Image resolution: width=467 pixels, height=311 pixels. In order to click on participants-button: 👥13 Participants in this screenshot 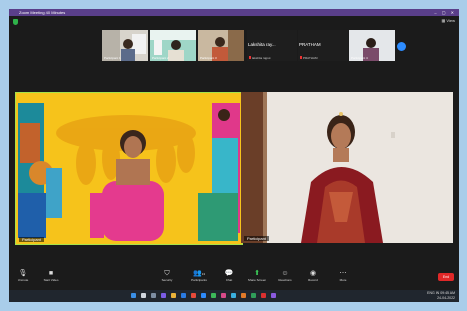, I will do `click(199, 276)`.